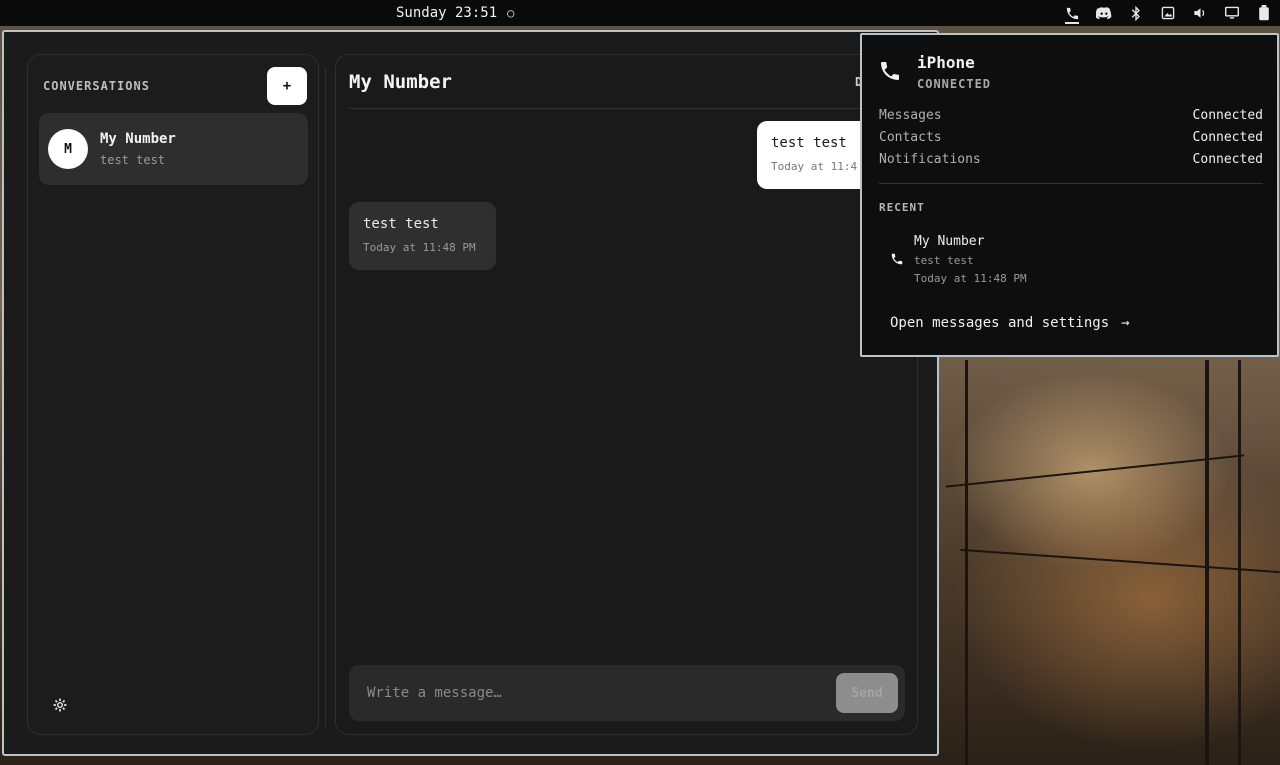 Image resolution: width=1280 pixels, height=765 pixels. I want to click on new-conversation-button: +, so click(287, 86).